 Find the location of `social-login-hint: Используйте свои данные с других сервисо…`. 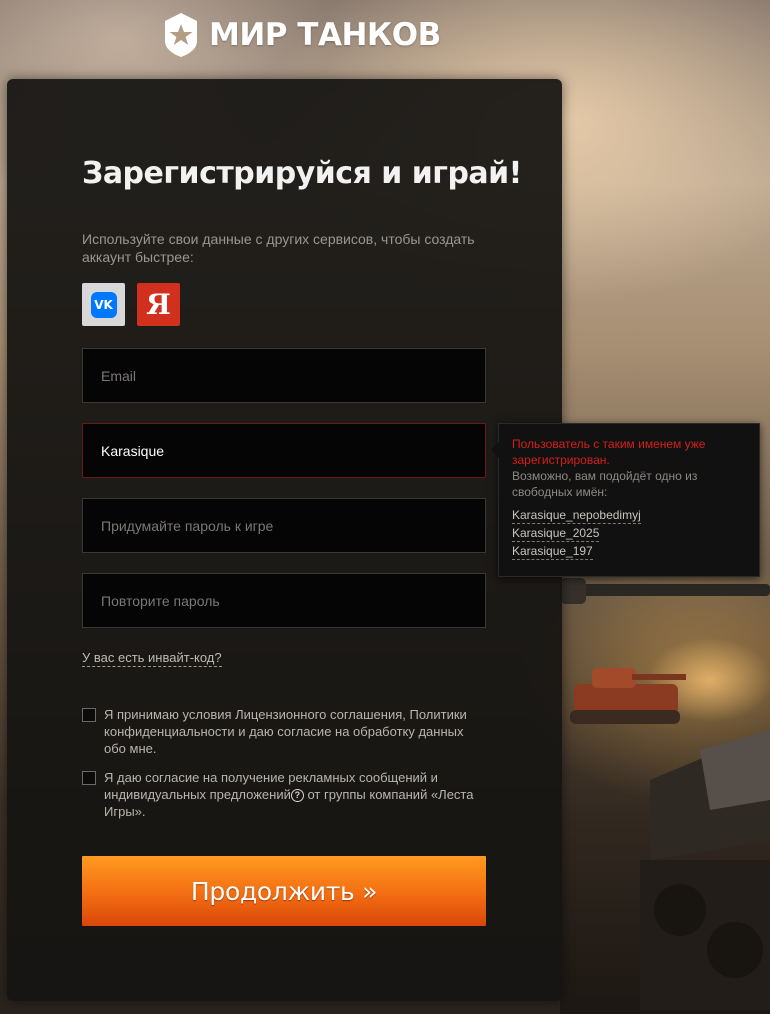

social-login-hint: Используйте свои данные с других сервисо… is located at coordinates (278, 248).